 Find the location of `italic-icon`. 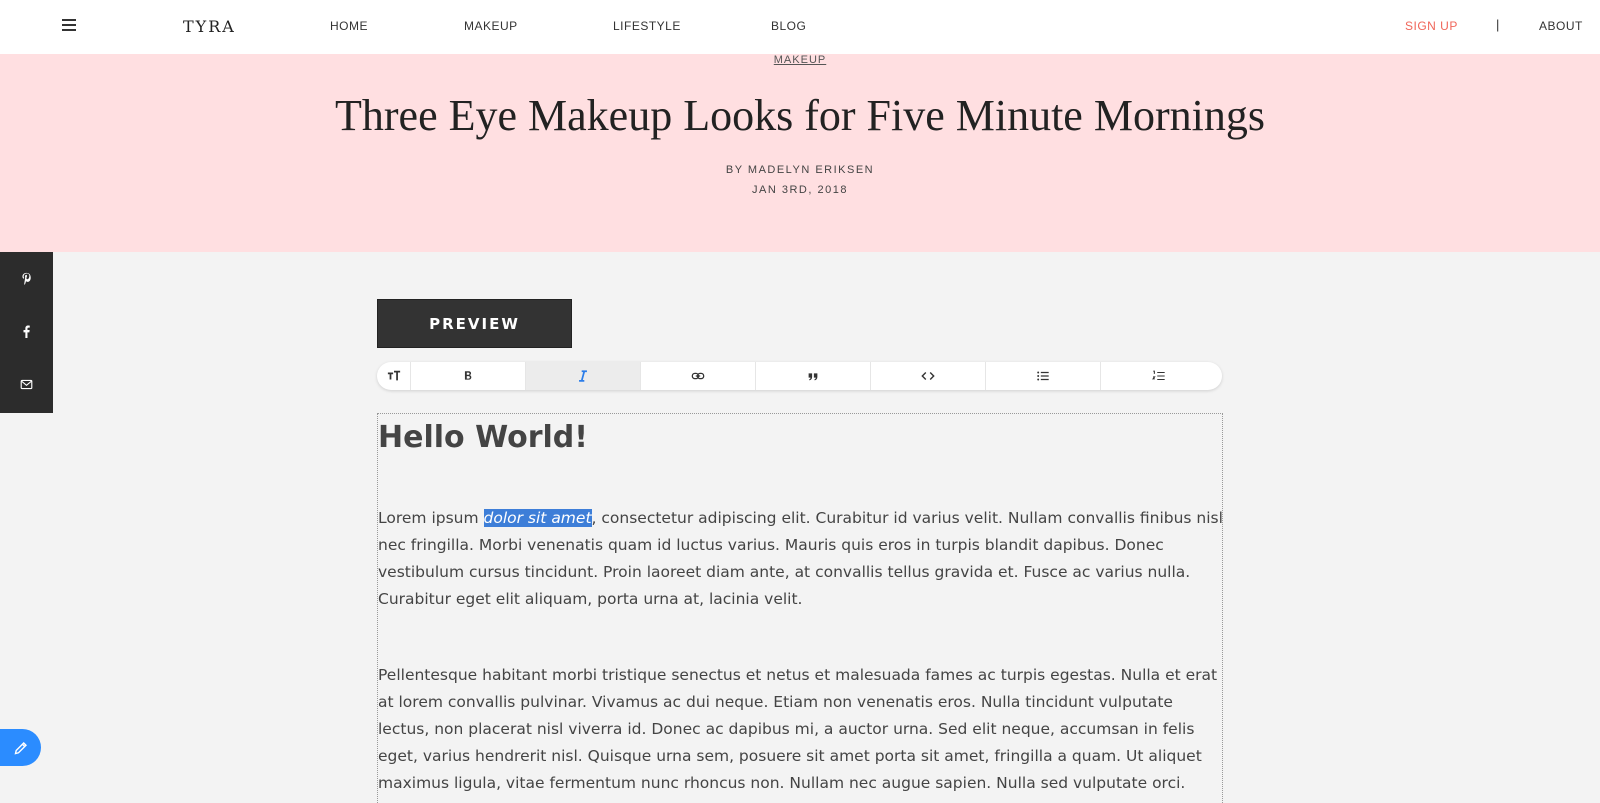

italic-icon is located at coordinates (583, 376).